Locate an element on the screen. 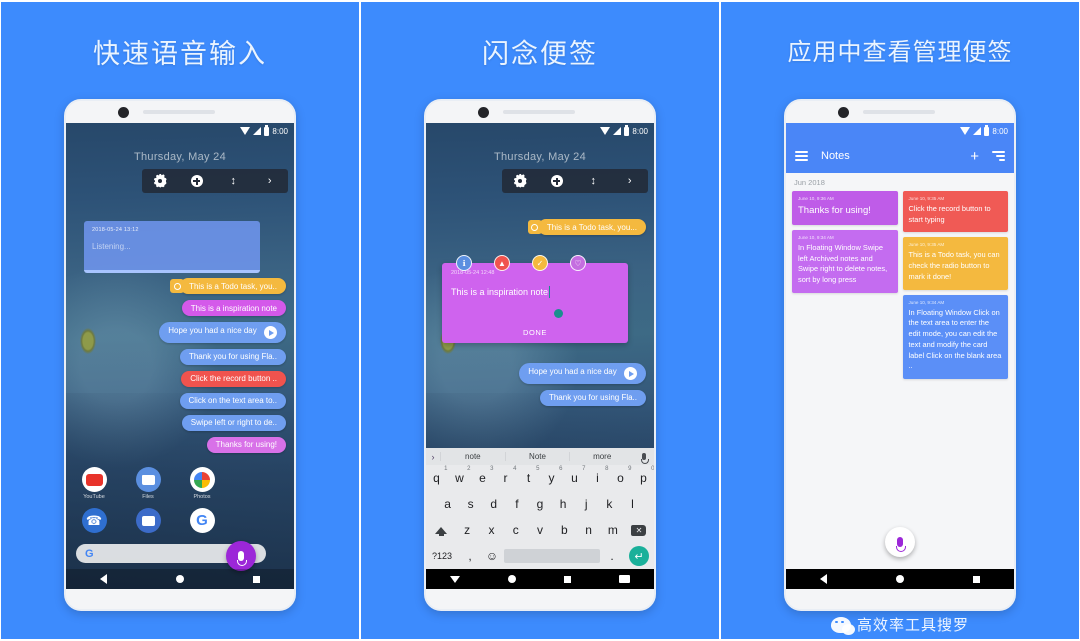  info-action-icon: ℹ is located at coordinates (464, 263).